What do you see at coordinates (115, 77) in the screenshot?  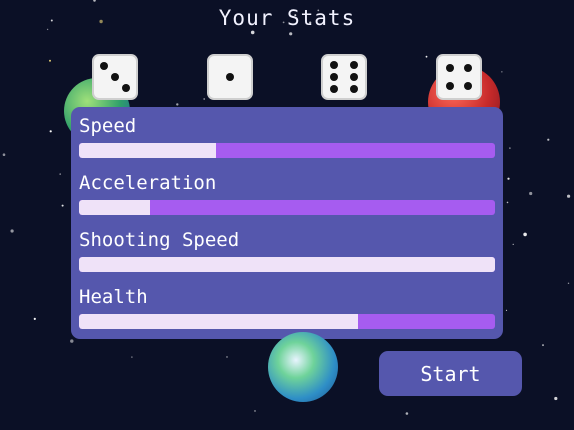 I see `dice-three-icon` at bounding box center [115, 77].